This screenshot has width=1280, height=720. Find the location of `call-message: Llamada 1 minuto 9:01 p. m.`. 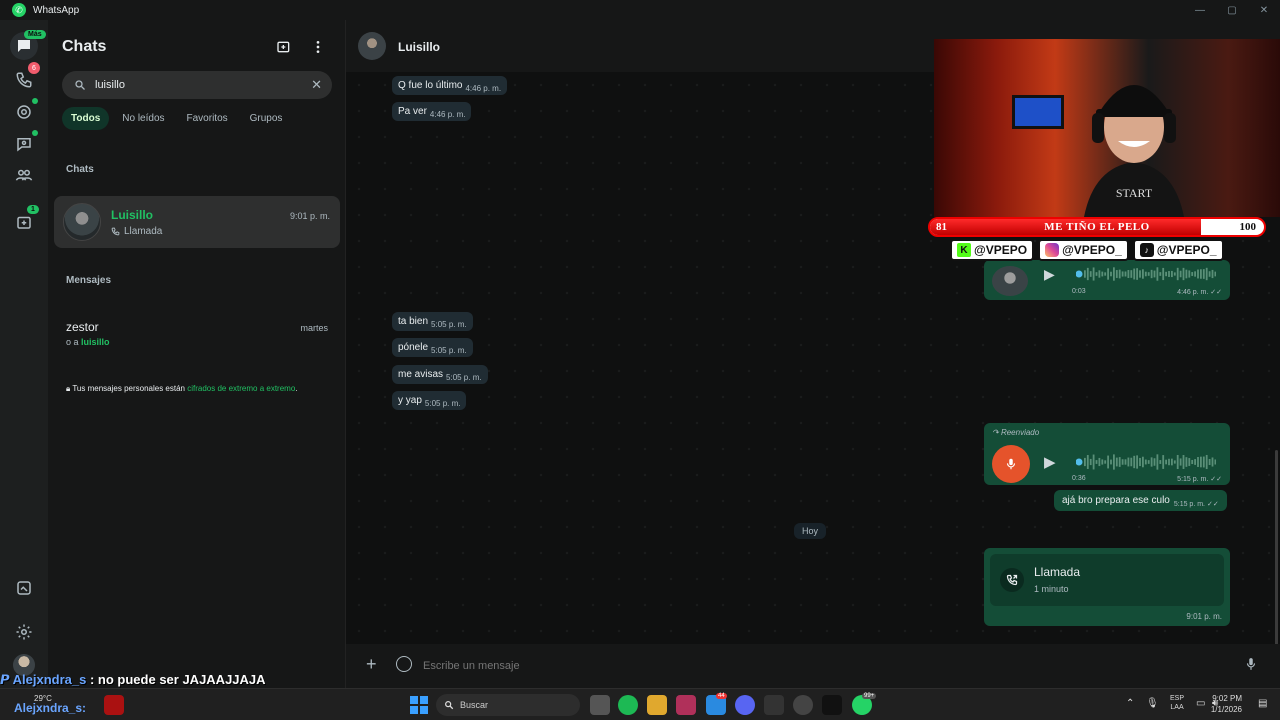

call-message: Llamada 1 minuto 9:01 p. m. is located at coordinates (1107, 587).